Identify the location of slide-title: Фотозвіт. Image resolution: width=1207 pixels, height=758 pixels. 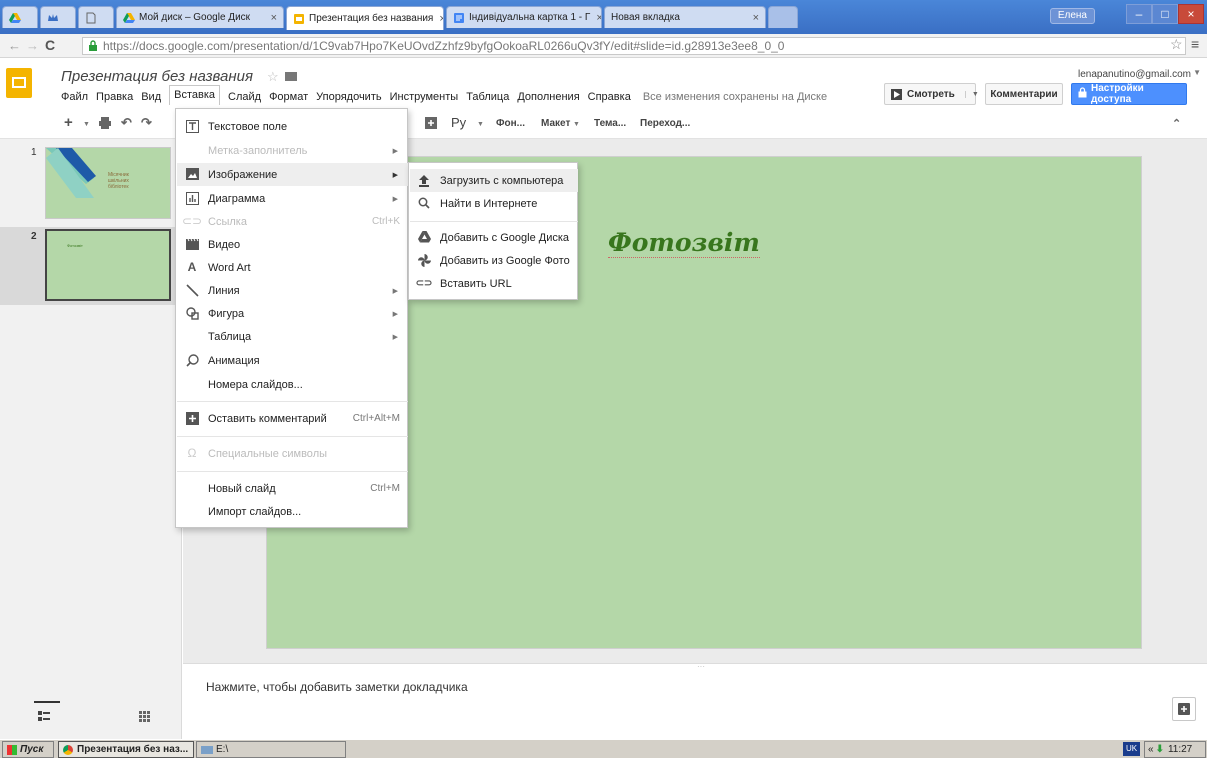
(684, 243).